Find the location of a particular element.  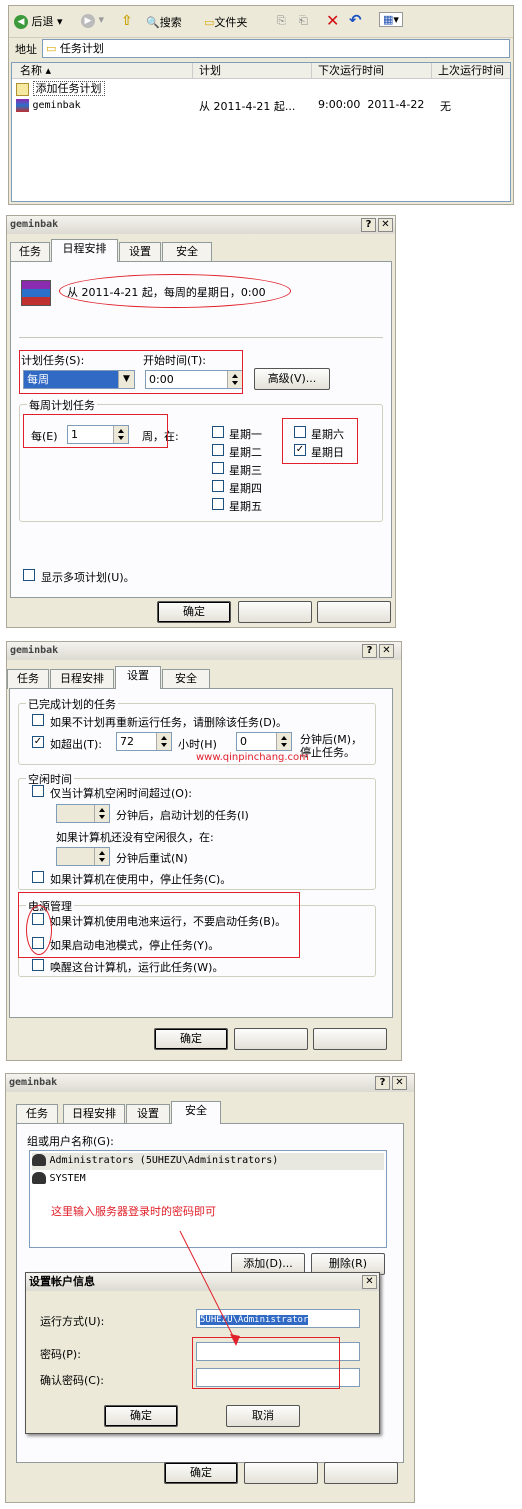

search-button: 🔍搜索 is located at coordinates (164, 22).